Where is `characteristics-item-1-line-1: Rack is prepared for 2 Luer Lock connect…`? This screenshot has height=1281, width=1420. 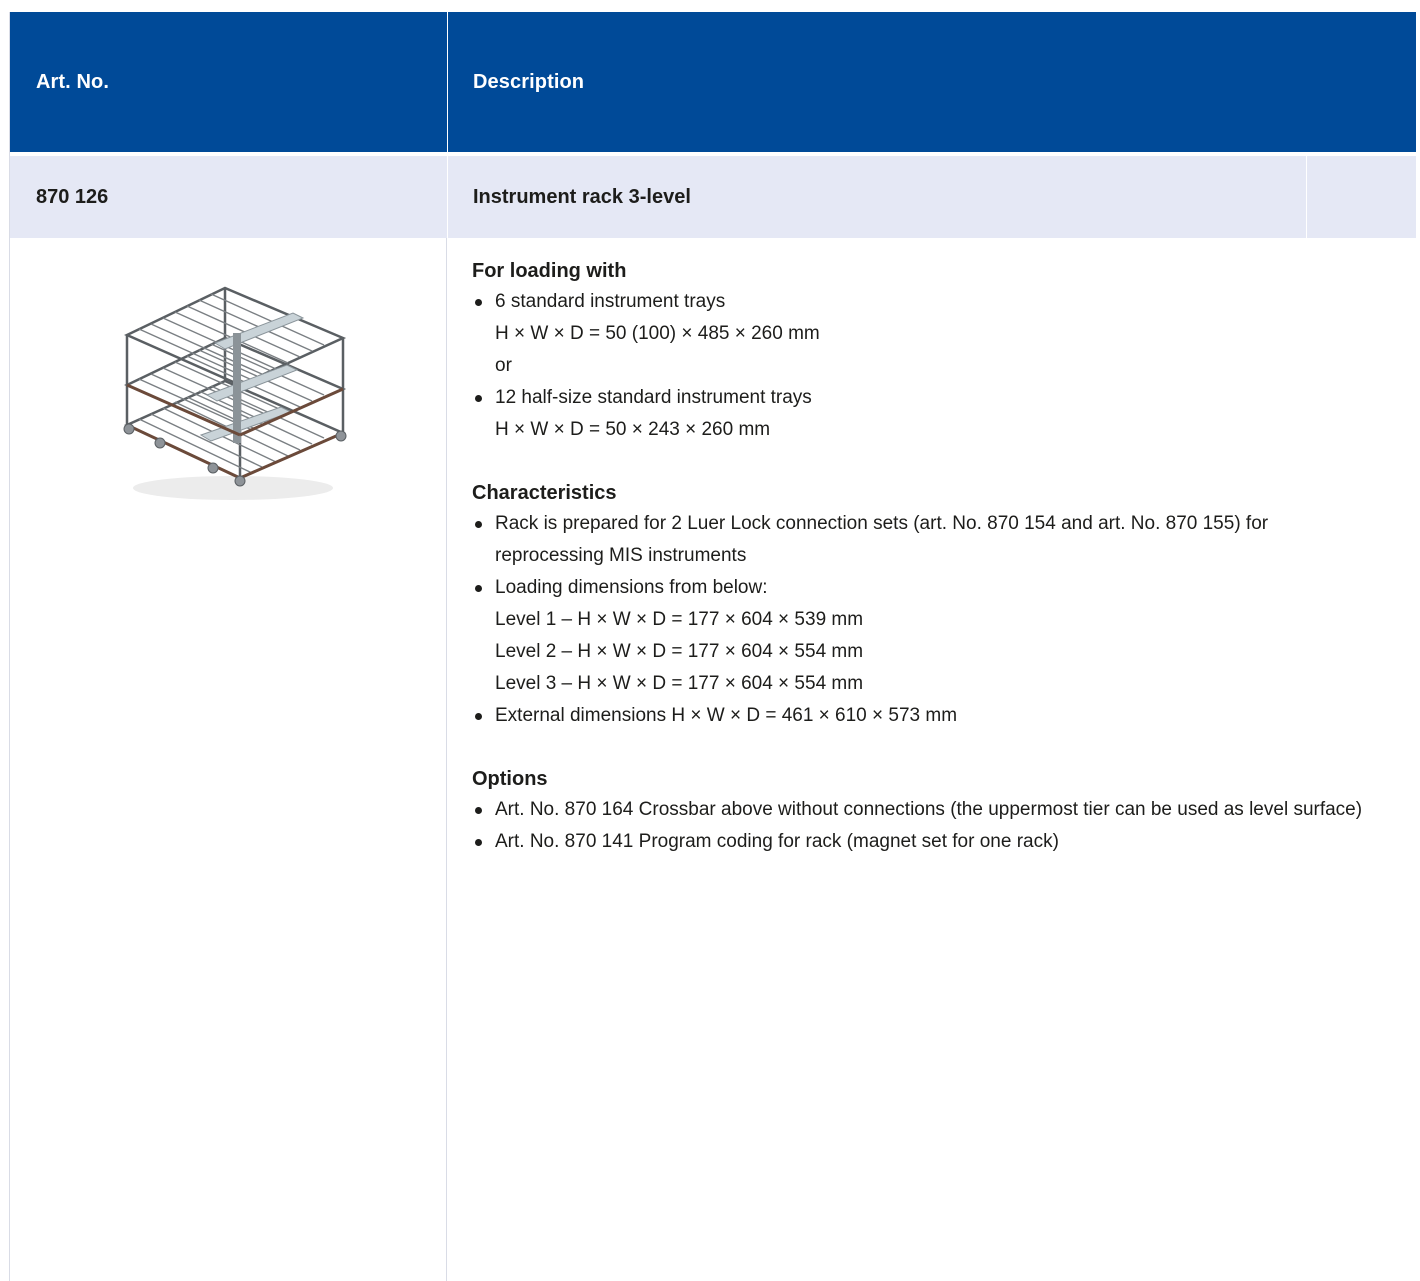
characteristics-item-1-line-1: Rack is prepared for 2 Luer Lock connect… is located at coordinates (882, 523).